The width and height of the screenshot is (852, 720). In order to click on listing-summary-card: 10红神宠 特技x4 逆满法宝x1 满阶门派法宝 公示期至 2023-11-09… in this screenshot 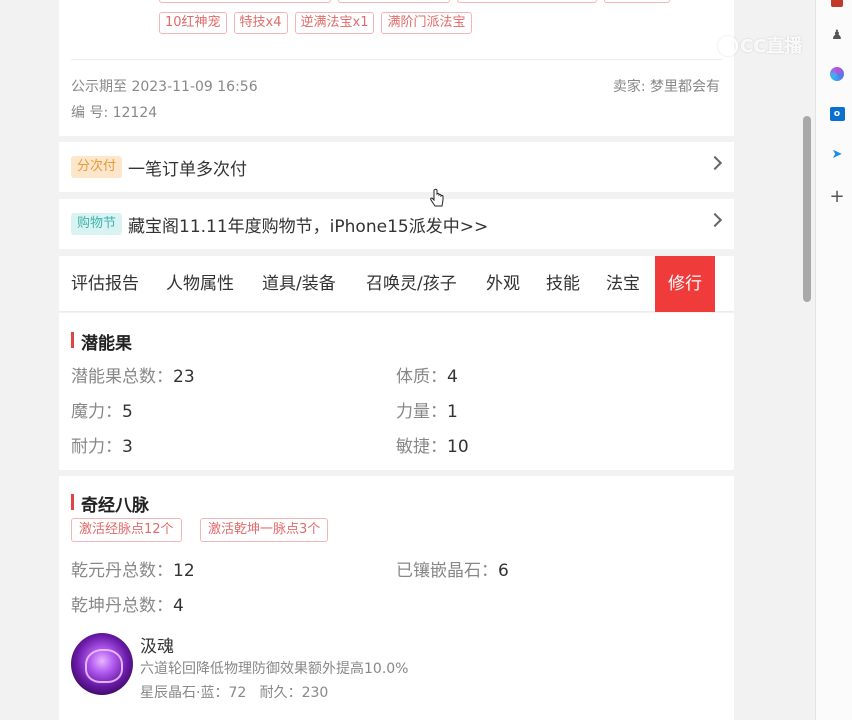, I will do `click(396, 68)`.